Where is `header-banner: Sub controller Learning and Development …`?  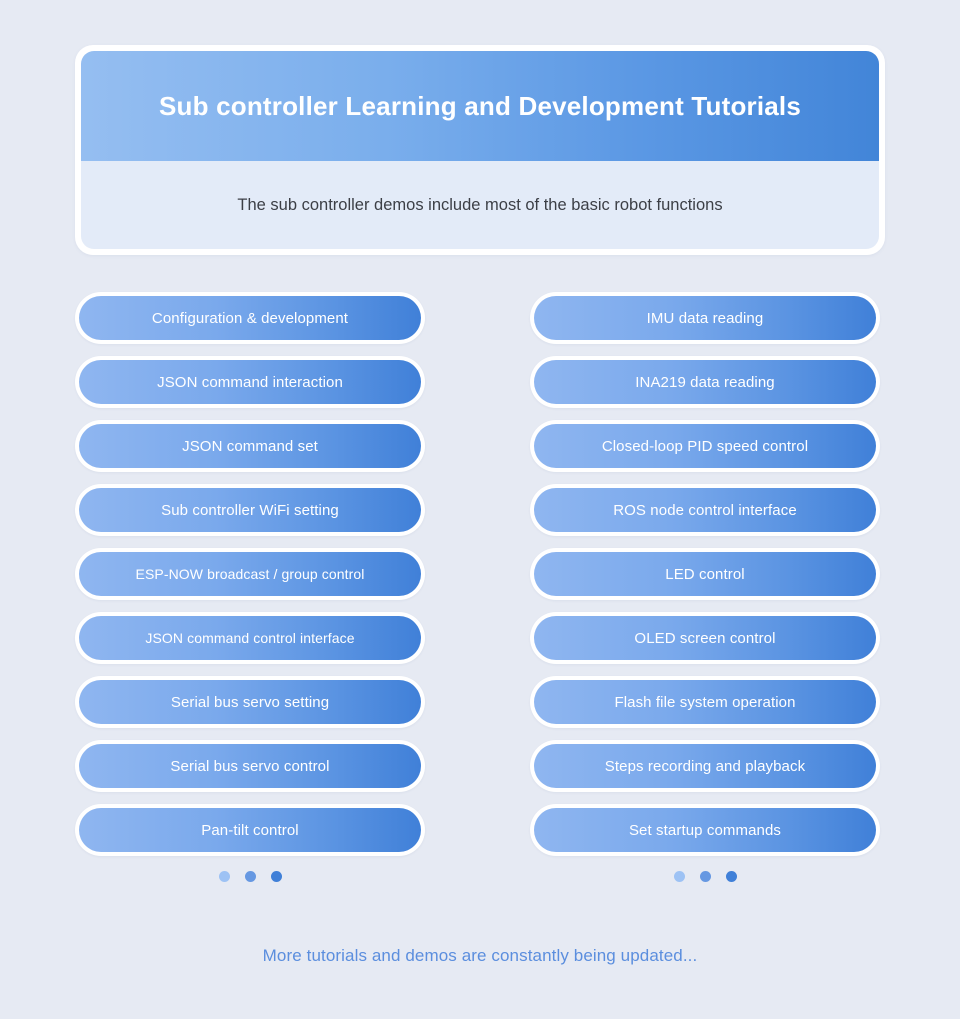 header-banner: Sub controller Learning and Development … is located at coordinates (480, 106).